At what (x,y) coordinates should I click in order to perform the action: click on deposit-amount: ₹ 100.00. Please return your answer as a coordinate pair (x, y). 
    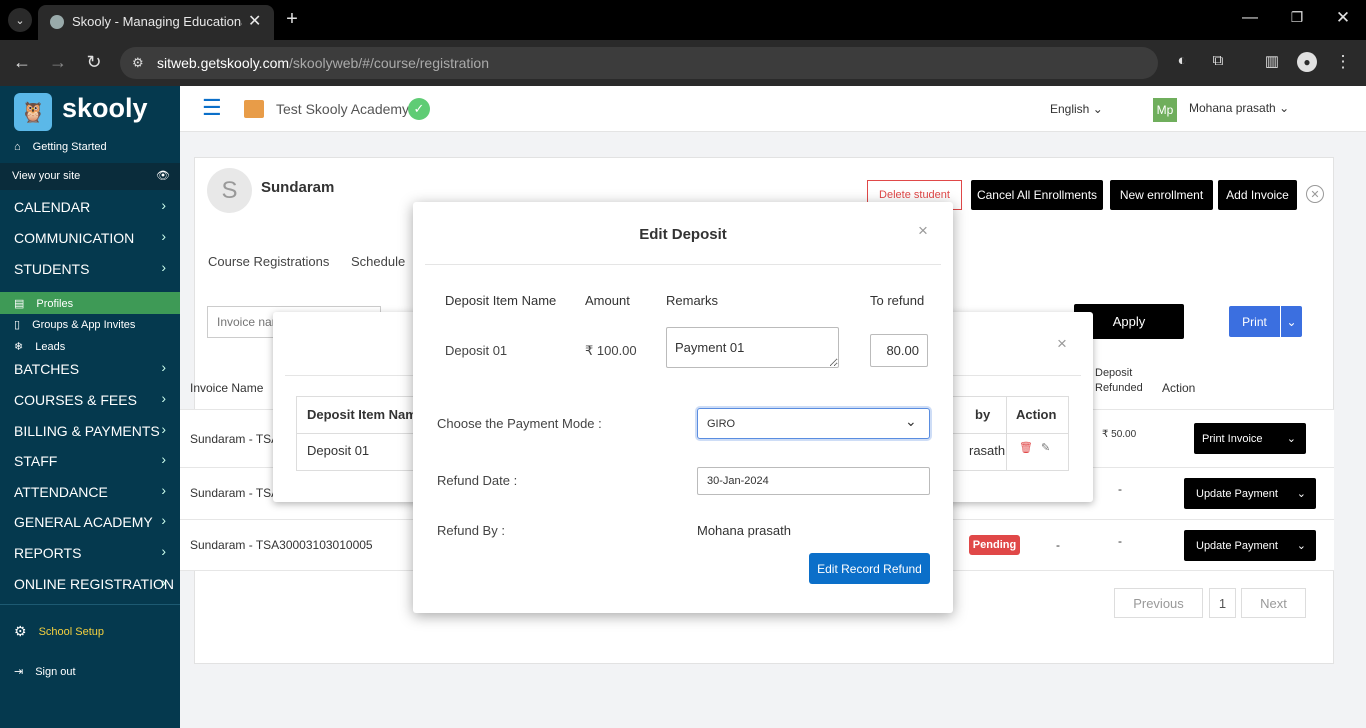
    Looking at the image, I should click on (611, 350).